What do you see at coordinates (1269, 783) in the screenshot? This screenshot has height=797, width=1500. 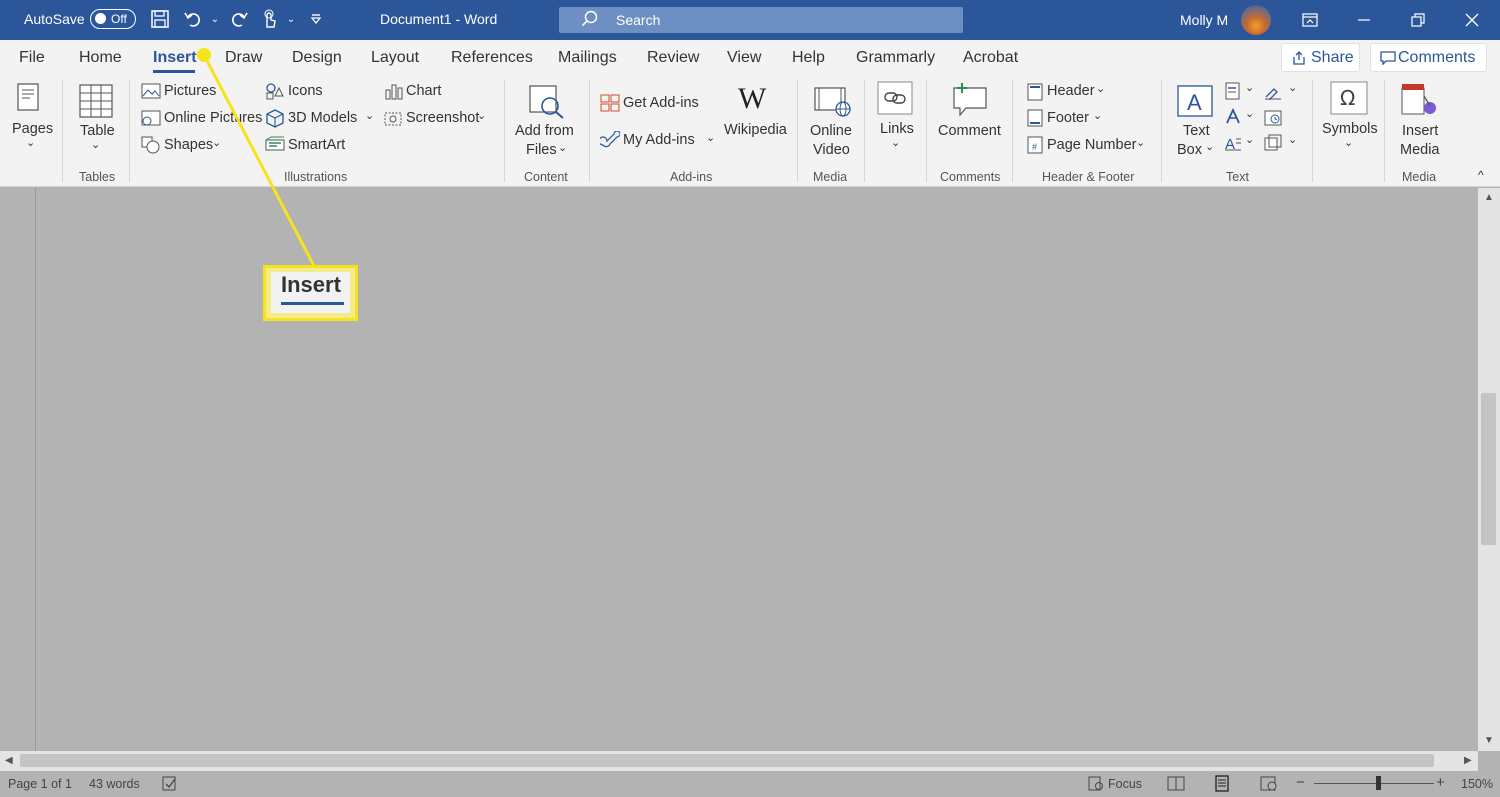 I see `web-layout-icon` at bounding box center [1269, 783].